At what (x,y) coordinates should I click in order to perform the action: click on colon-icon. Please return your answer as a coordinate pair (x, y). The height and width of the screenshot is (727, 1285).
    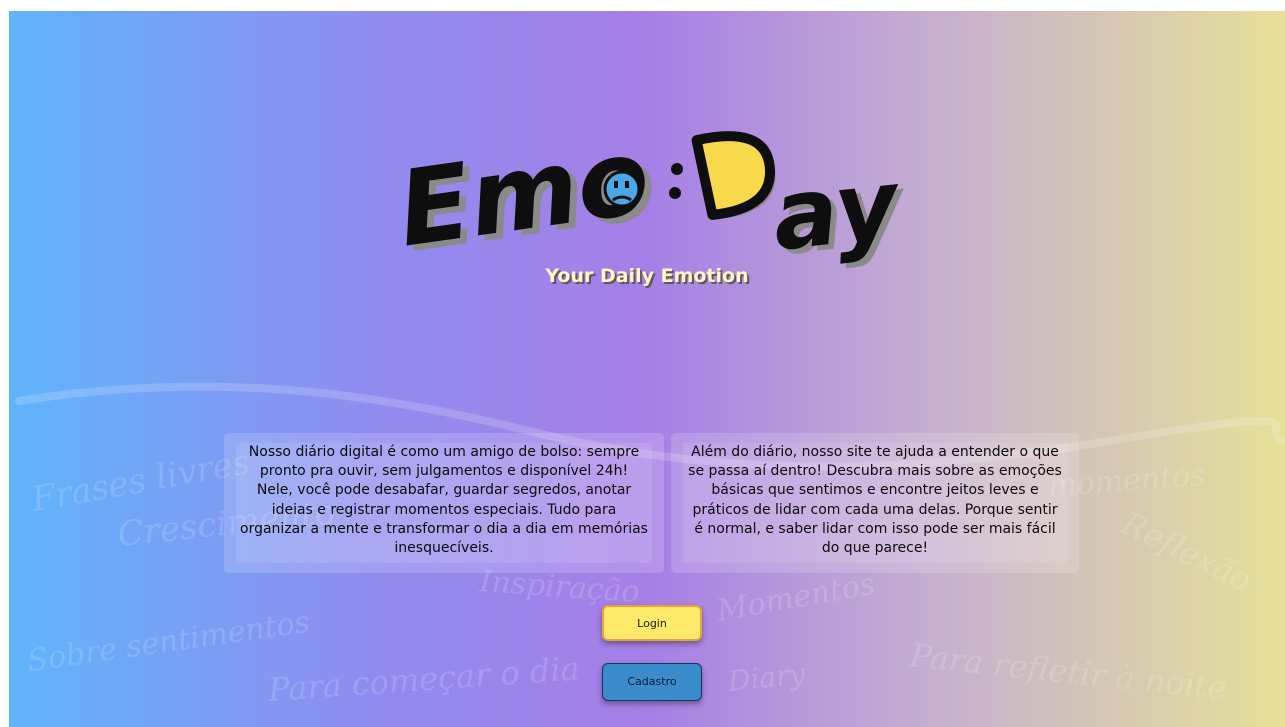
    Looking at the image, I should click on (676, 181).